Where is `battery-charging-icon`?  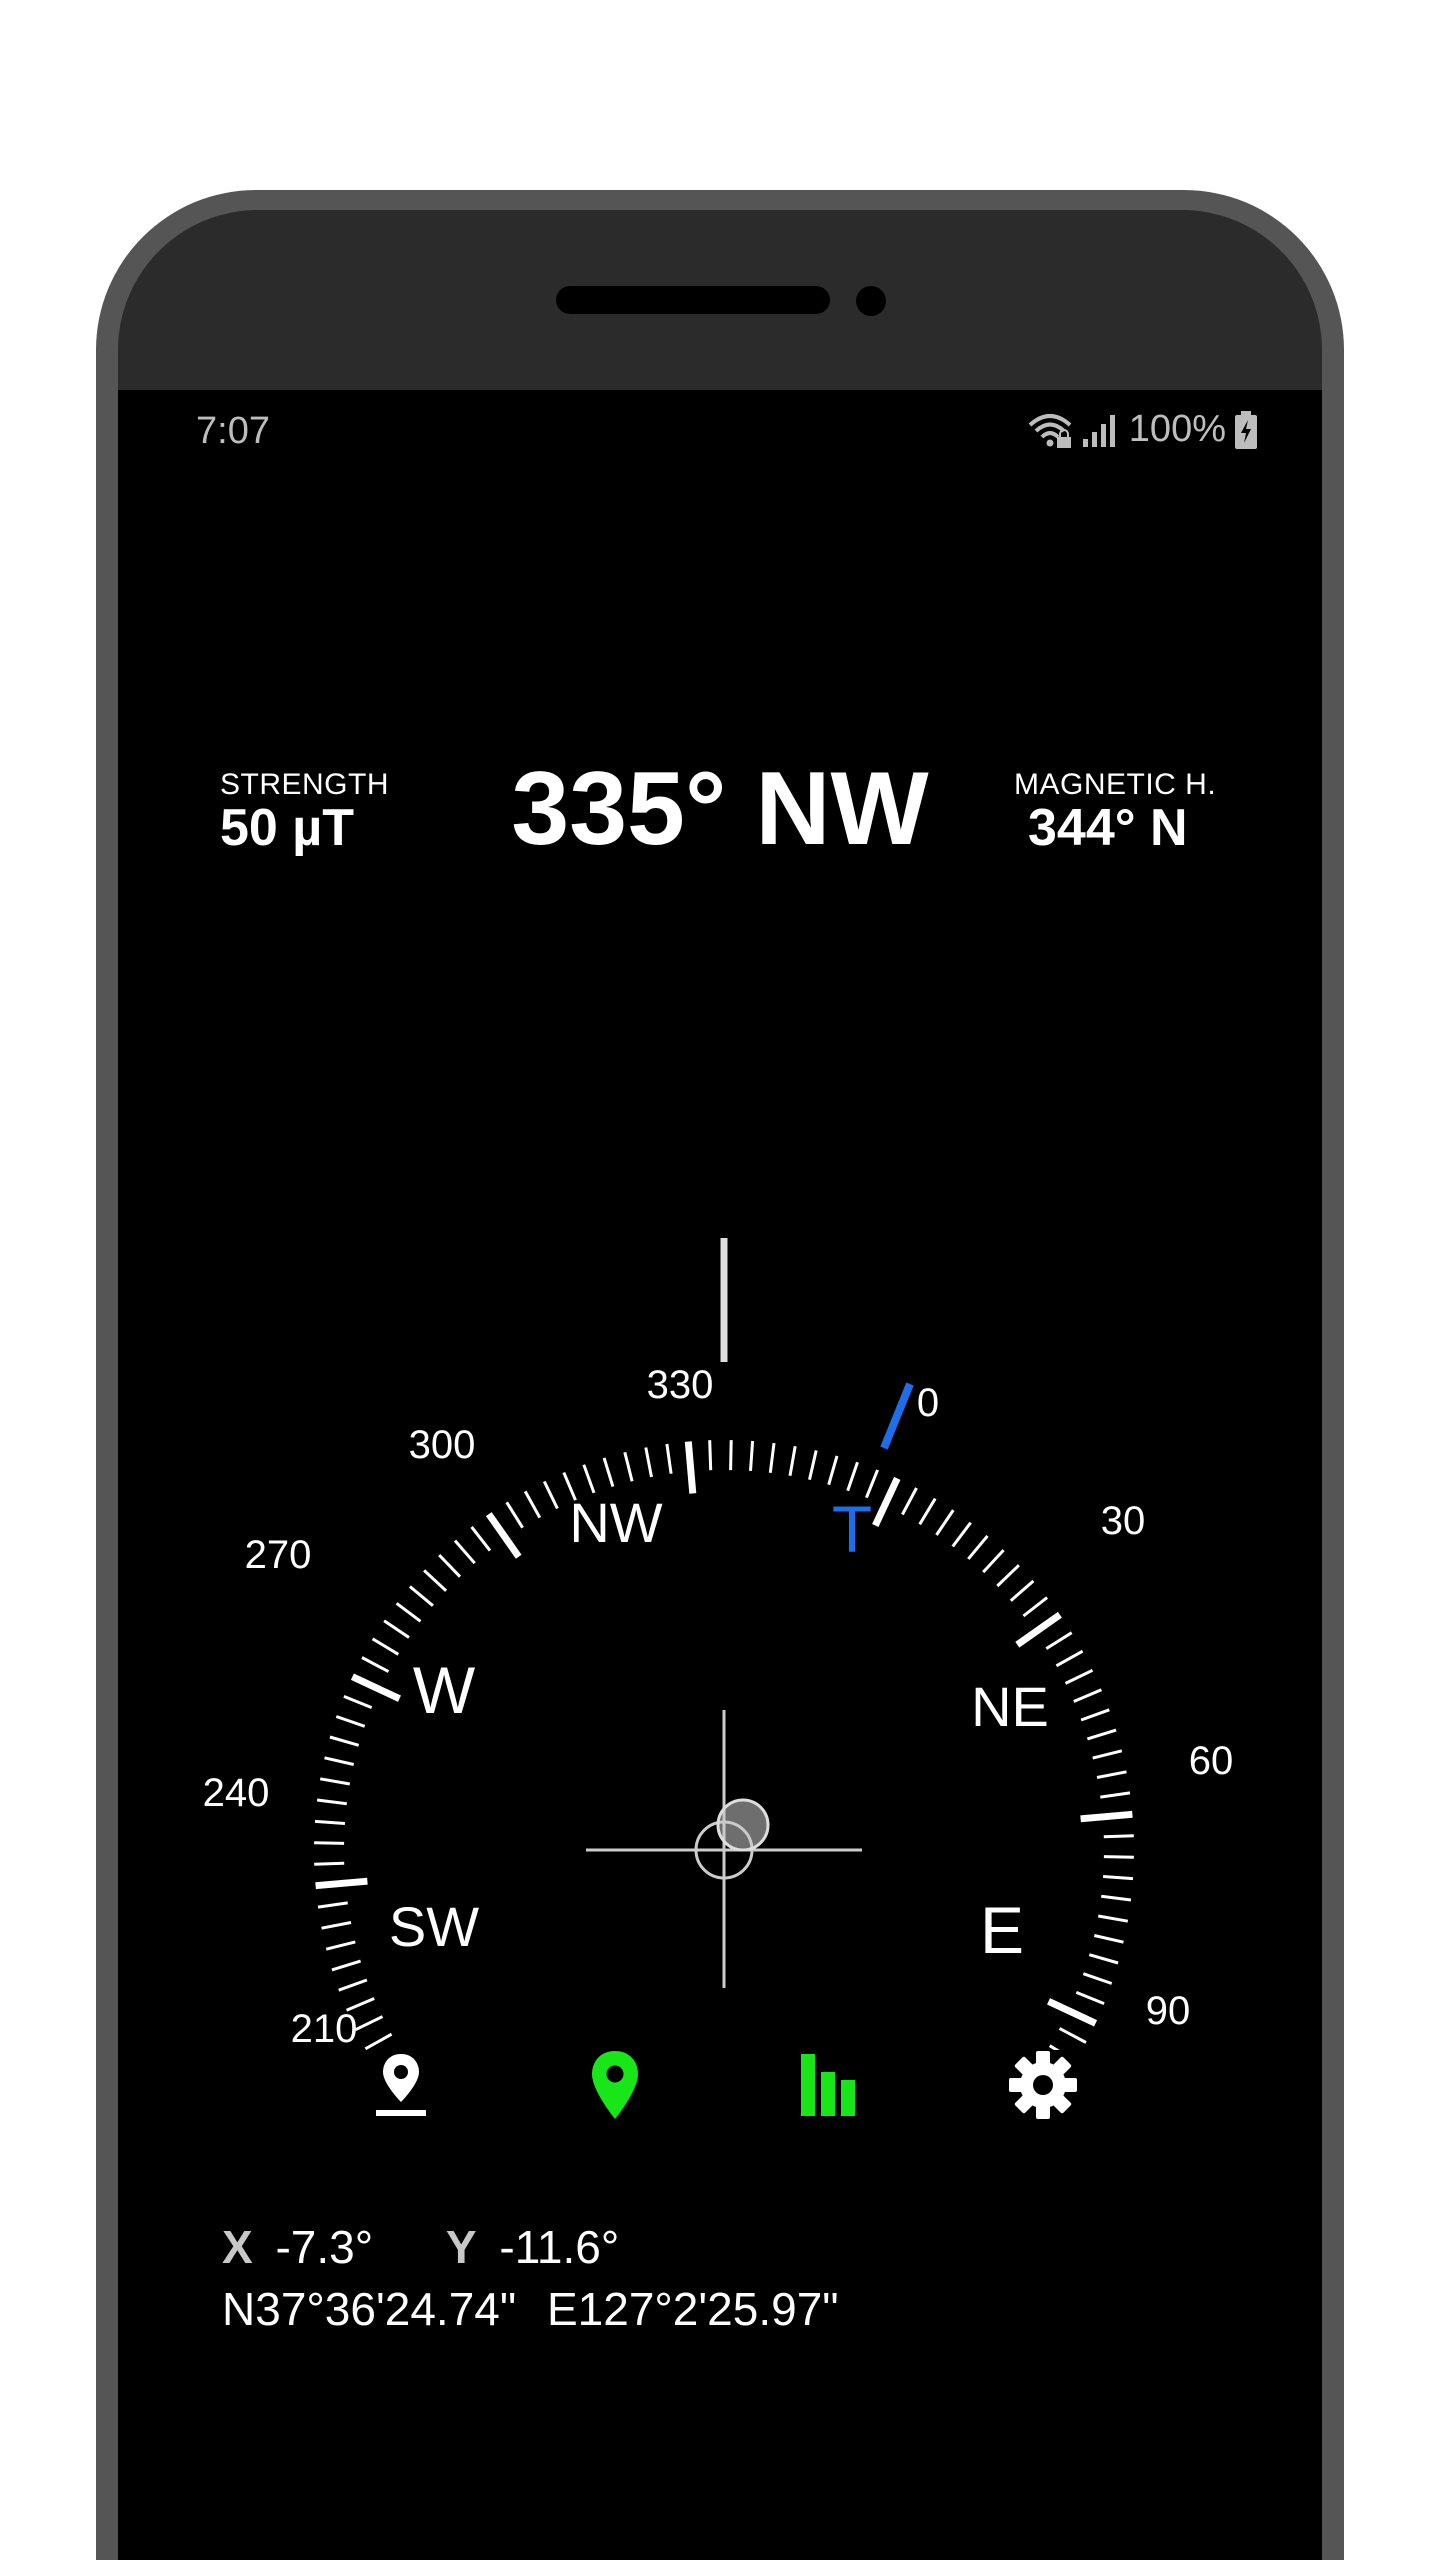
battery-charging-icon is located at coordinates (1246, 429).